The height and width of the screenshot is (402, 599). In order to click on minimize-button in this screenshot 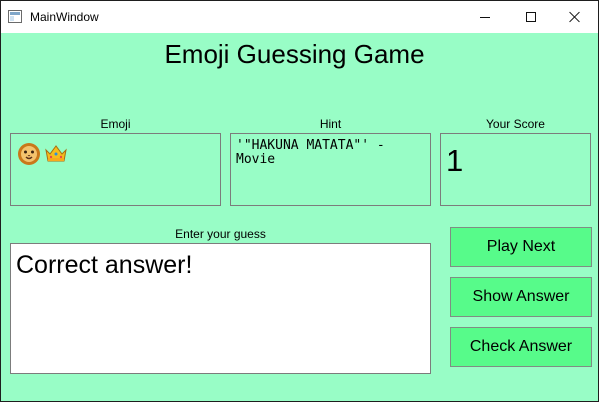, I will do `click(485, 17)`.